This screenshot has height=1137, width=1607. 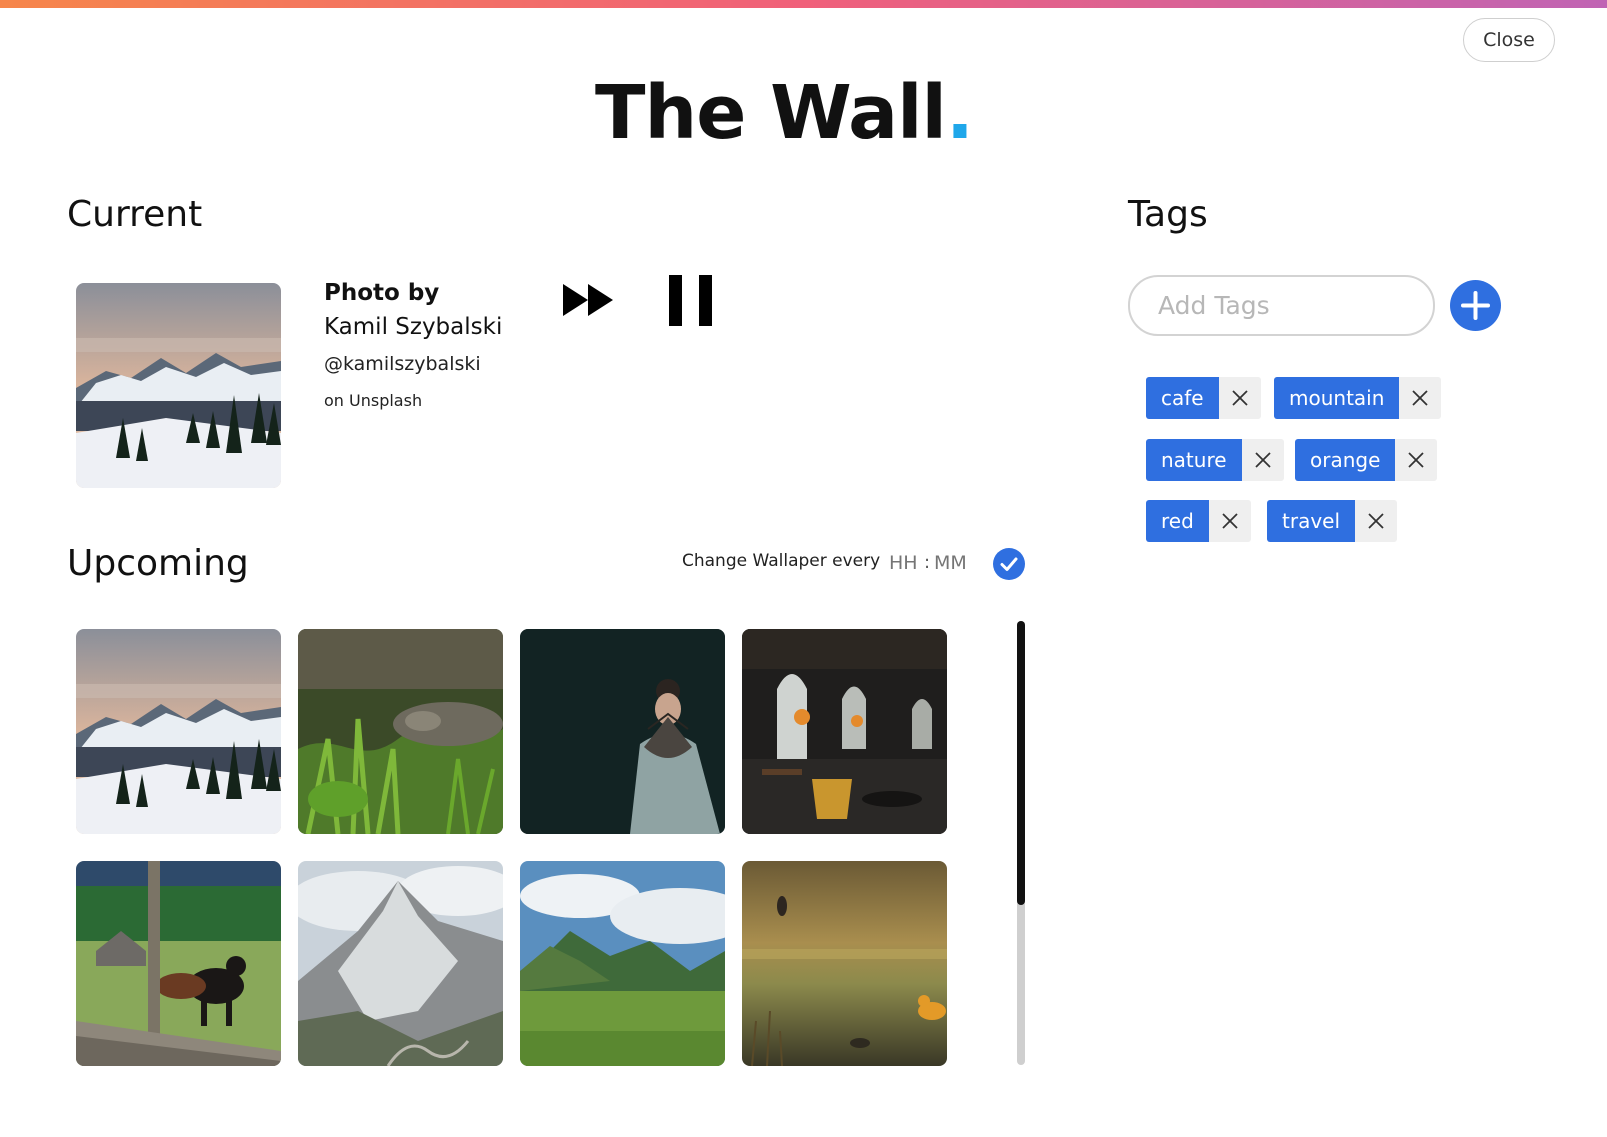 I want to click on cafe-interior-photo, so click(x=844, y=731).